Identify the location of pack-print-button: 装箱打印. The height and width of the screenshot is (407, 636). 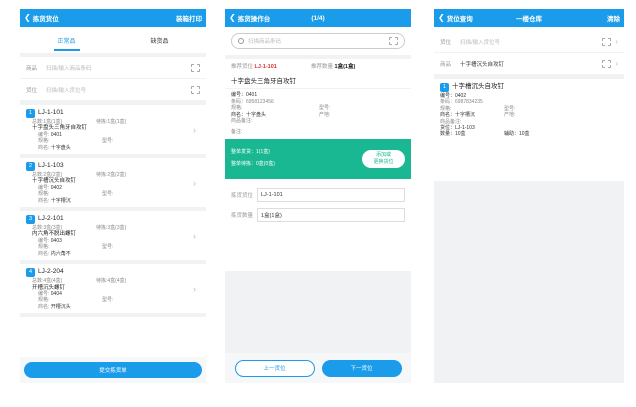
(189, 18).